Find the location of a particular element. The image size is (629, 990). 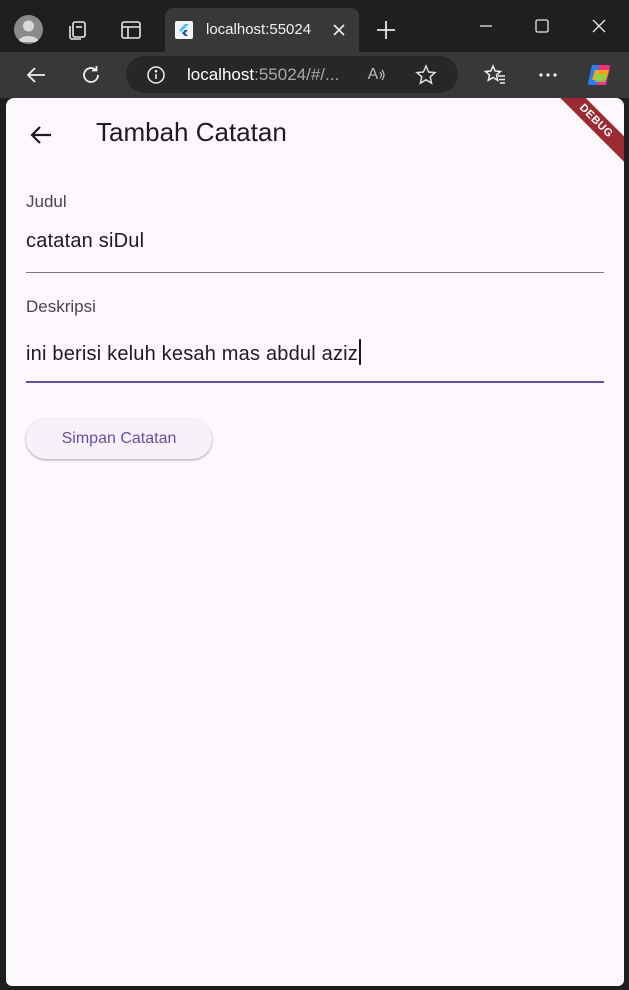

close-window-icon is located at coordinates (599, 26).